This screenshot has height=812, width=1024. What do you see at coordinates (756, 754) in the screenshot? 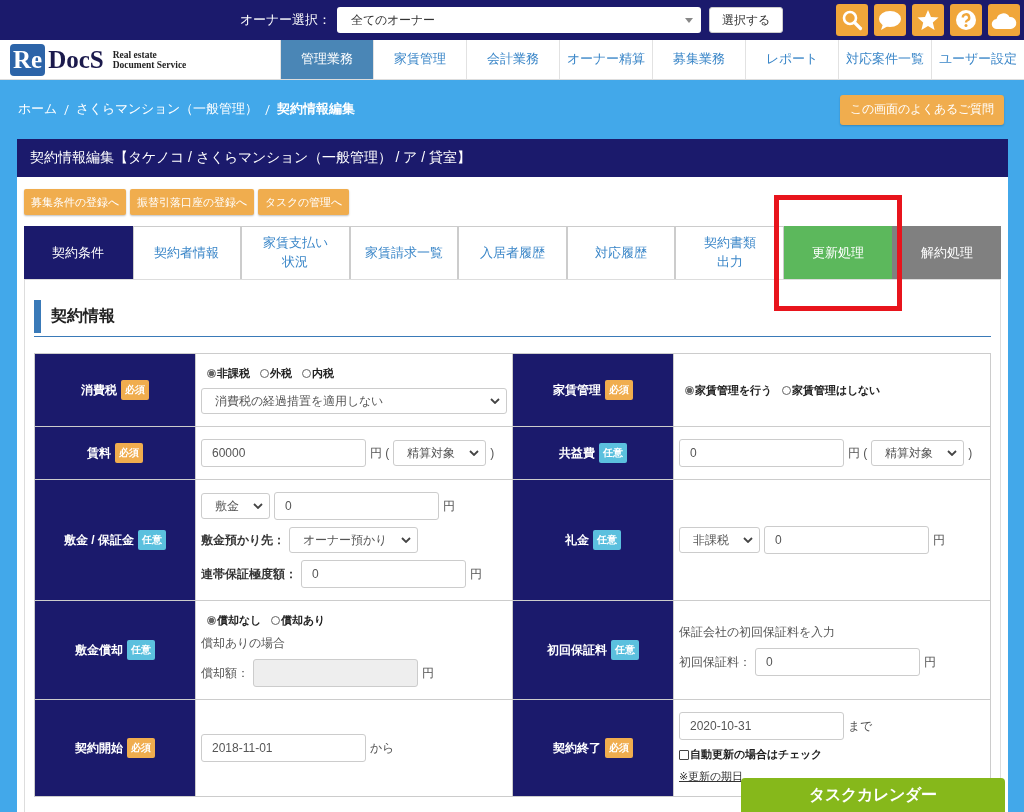
I see `checkbox-label: 自動更新の場合はチェック` at bounding box center [756, 754].